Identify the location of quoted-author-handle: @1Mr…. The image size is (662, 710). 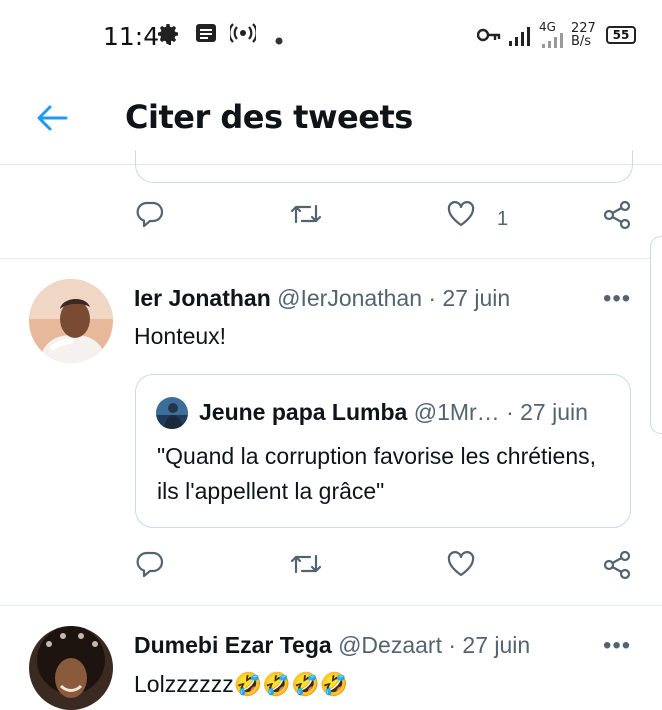
(456, 412).